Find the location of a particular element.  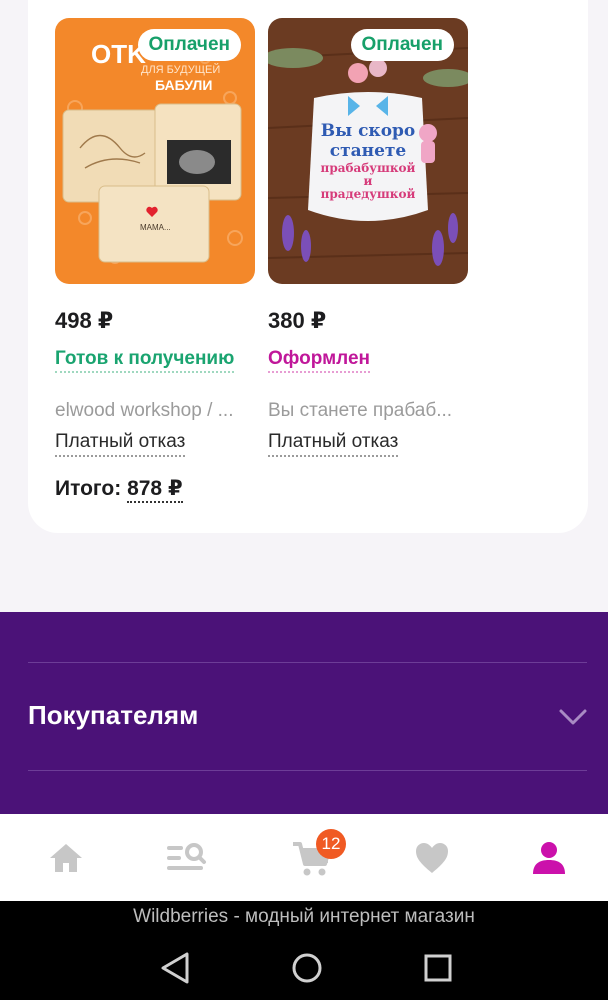

home-icon is located at coordinates (66, 858).